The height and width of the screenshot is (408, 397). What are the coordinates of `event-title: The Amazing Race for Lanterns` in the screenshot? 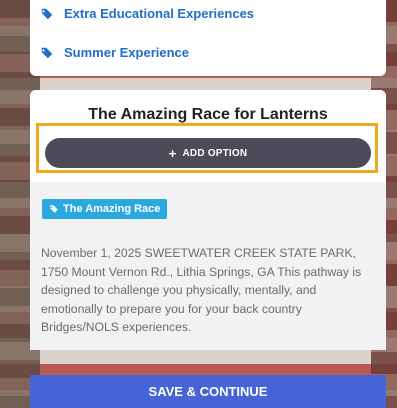 It's located at (208, 114).